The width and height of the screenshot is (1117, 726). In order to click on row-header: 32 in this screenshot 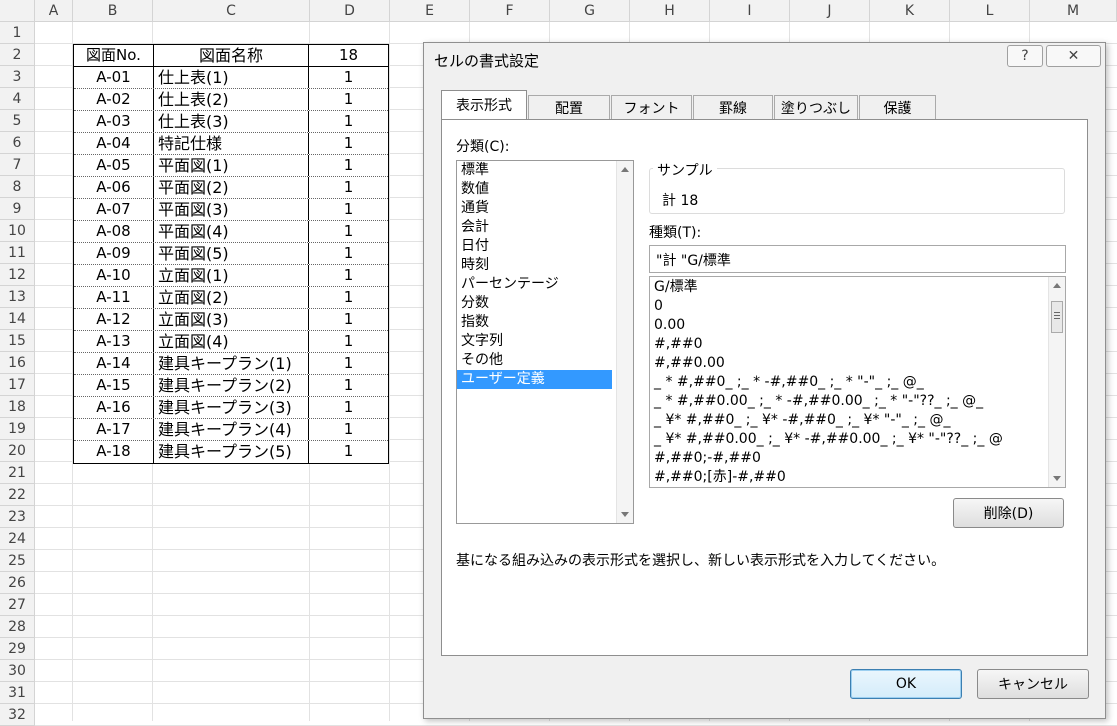, I will do `click(17, 715)`.